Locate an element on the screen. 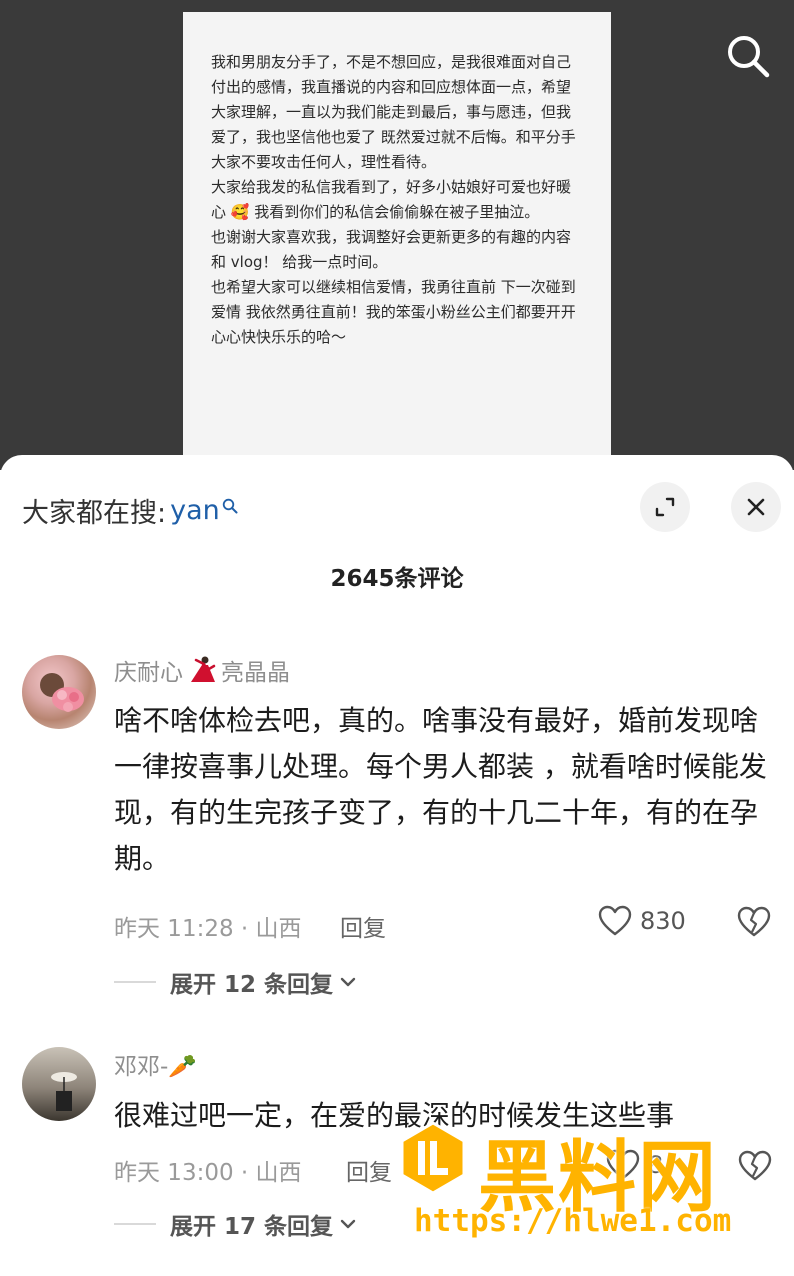 The image size is (794, 1276). close-button is located at coordinates (756, 507).